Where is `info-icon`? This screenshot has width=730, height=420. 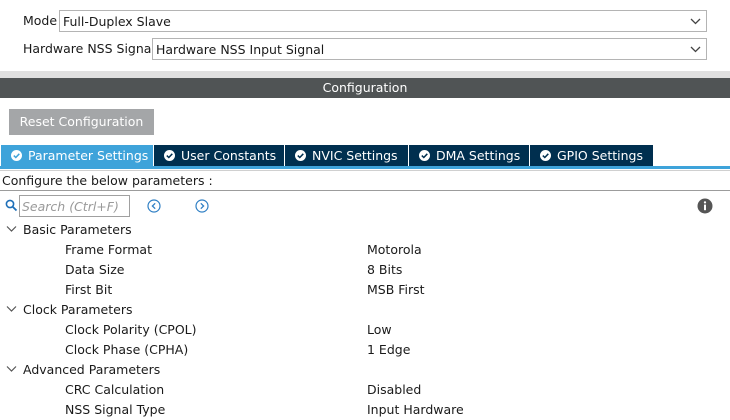 info-icon is located at coordinates (705, 206).